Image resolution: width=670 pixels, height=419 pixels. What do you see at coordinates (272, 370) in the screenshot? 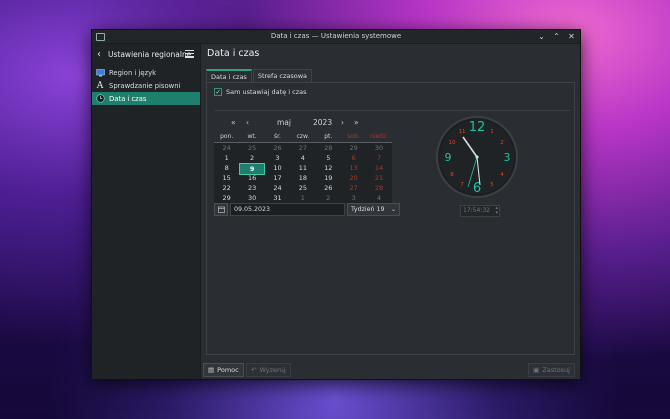
I see `defaults-label: Wyzeruj` at bounding box center [272, 370].